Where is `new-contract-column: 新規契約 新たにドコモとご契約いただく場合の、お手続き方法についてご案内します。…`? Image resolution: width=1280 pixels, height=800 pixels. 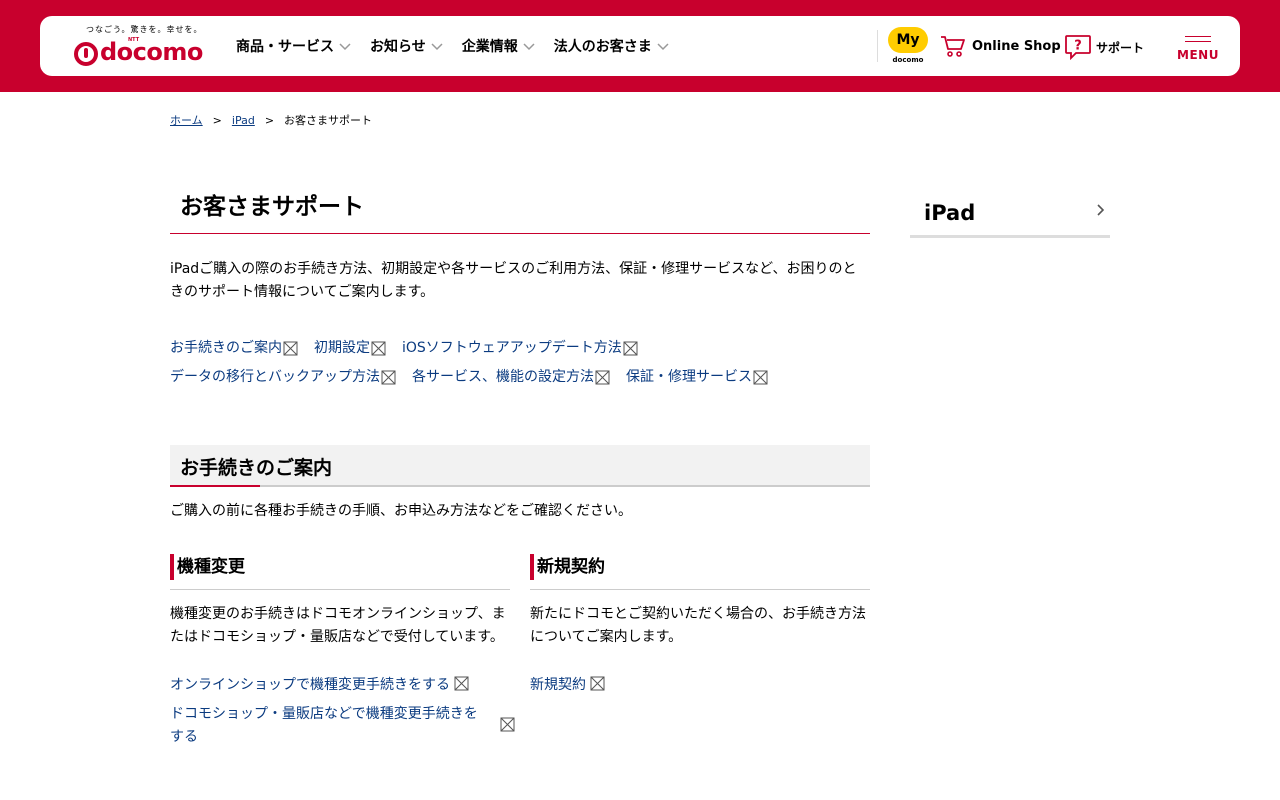 new-contract-column: 新規契約 新たにドコモとご契約いただく場合の、お手続き方法についてご案内します。… is located at coordinates (700, 628).